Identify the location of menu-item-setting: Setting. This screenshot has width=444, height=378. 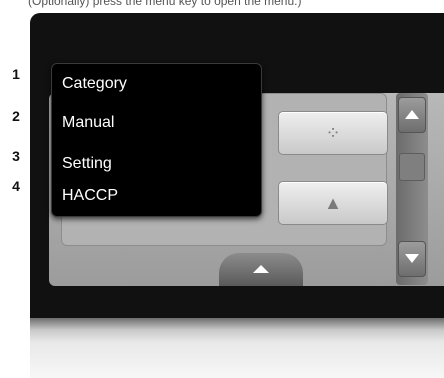
(157, 164).